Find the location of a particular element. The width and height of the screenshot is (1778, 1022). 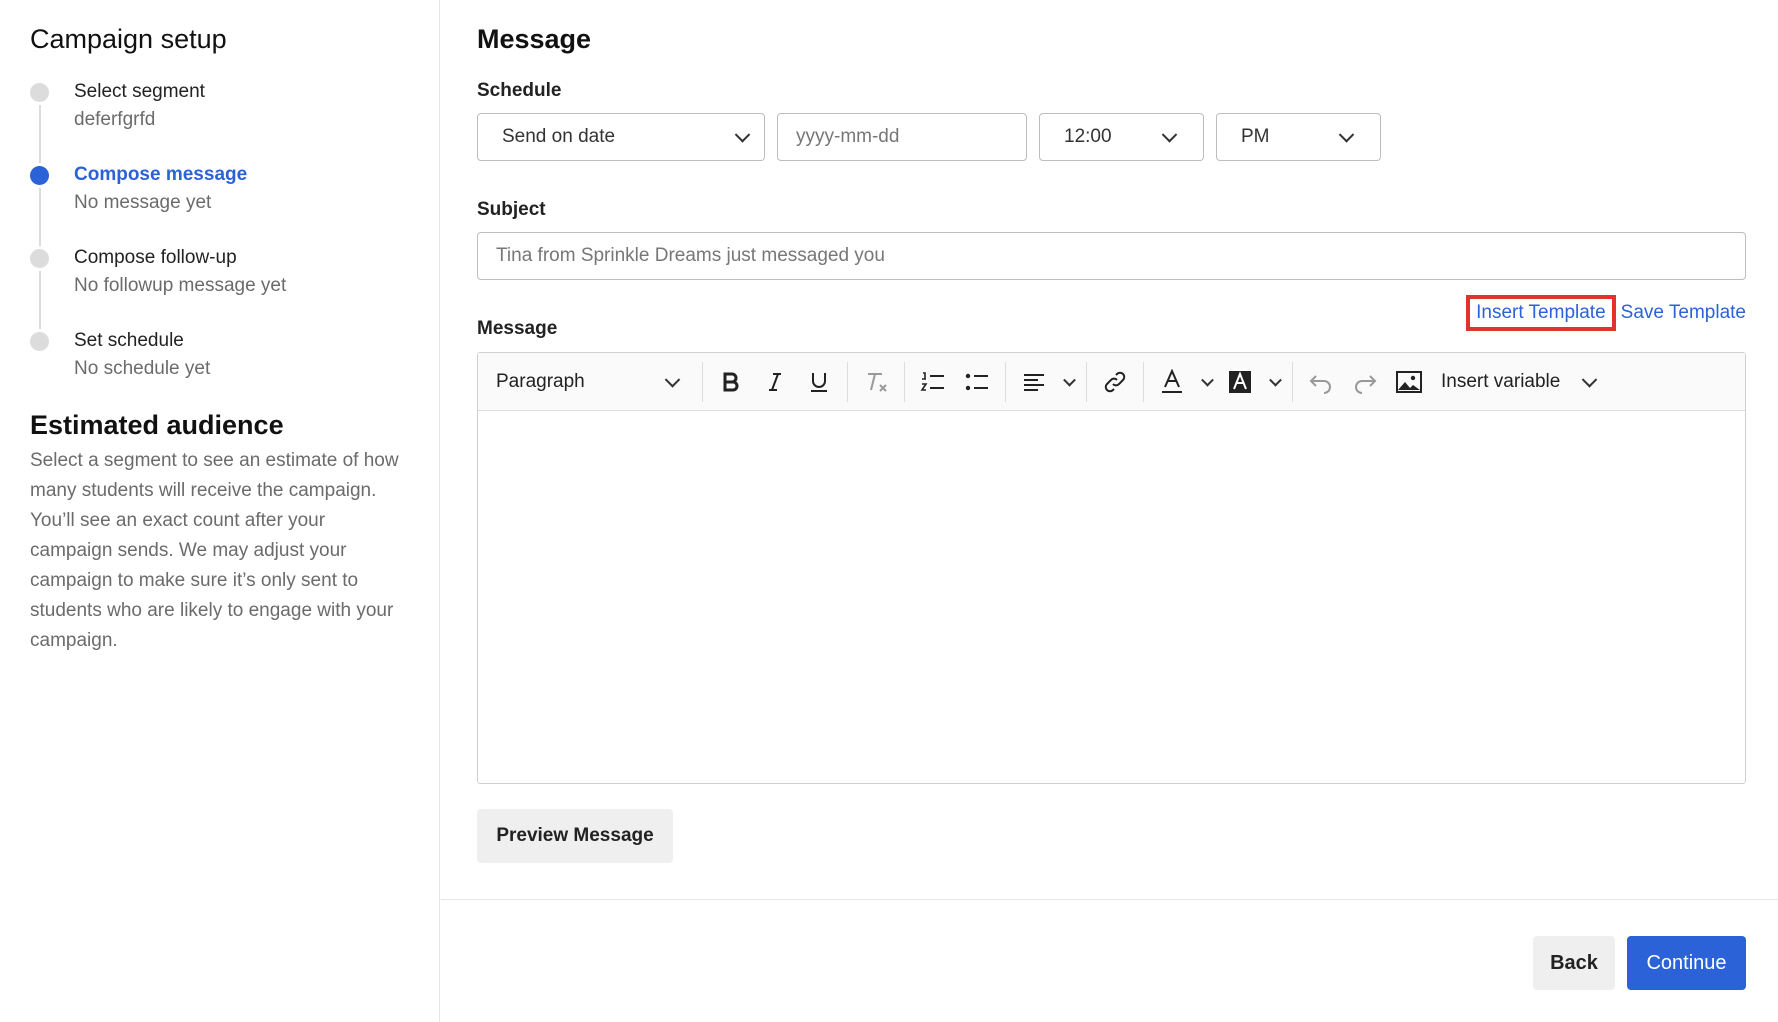

date-input: yyyy-mm-dd is located at coordinates (902, 137).